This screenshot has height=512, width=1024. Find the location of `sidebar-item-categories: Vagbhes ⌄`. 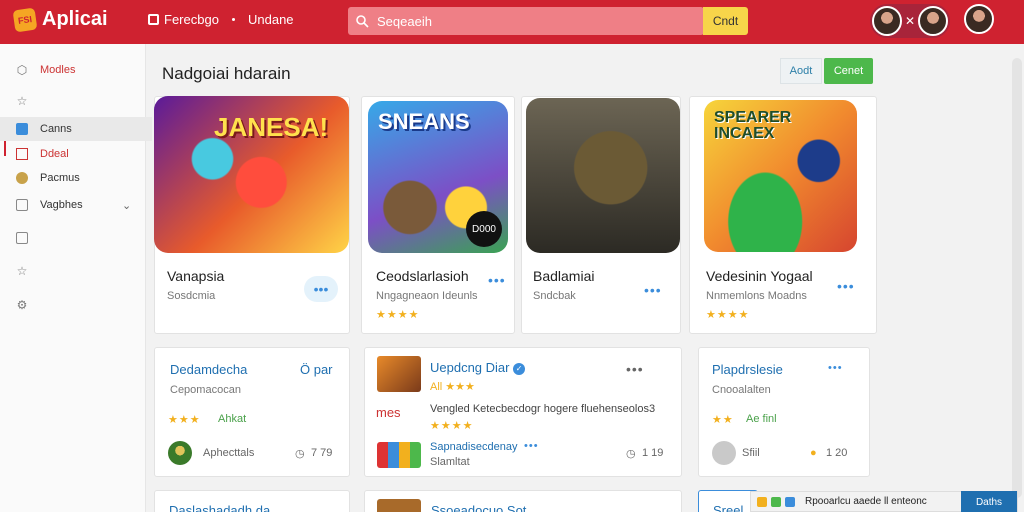

sidebar-item-categories: Vagbhes ⌄ is located at coordinates (76, 205).